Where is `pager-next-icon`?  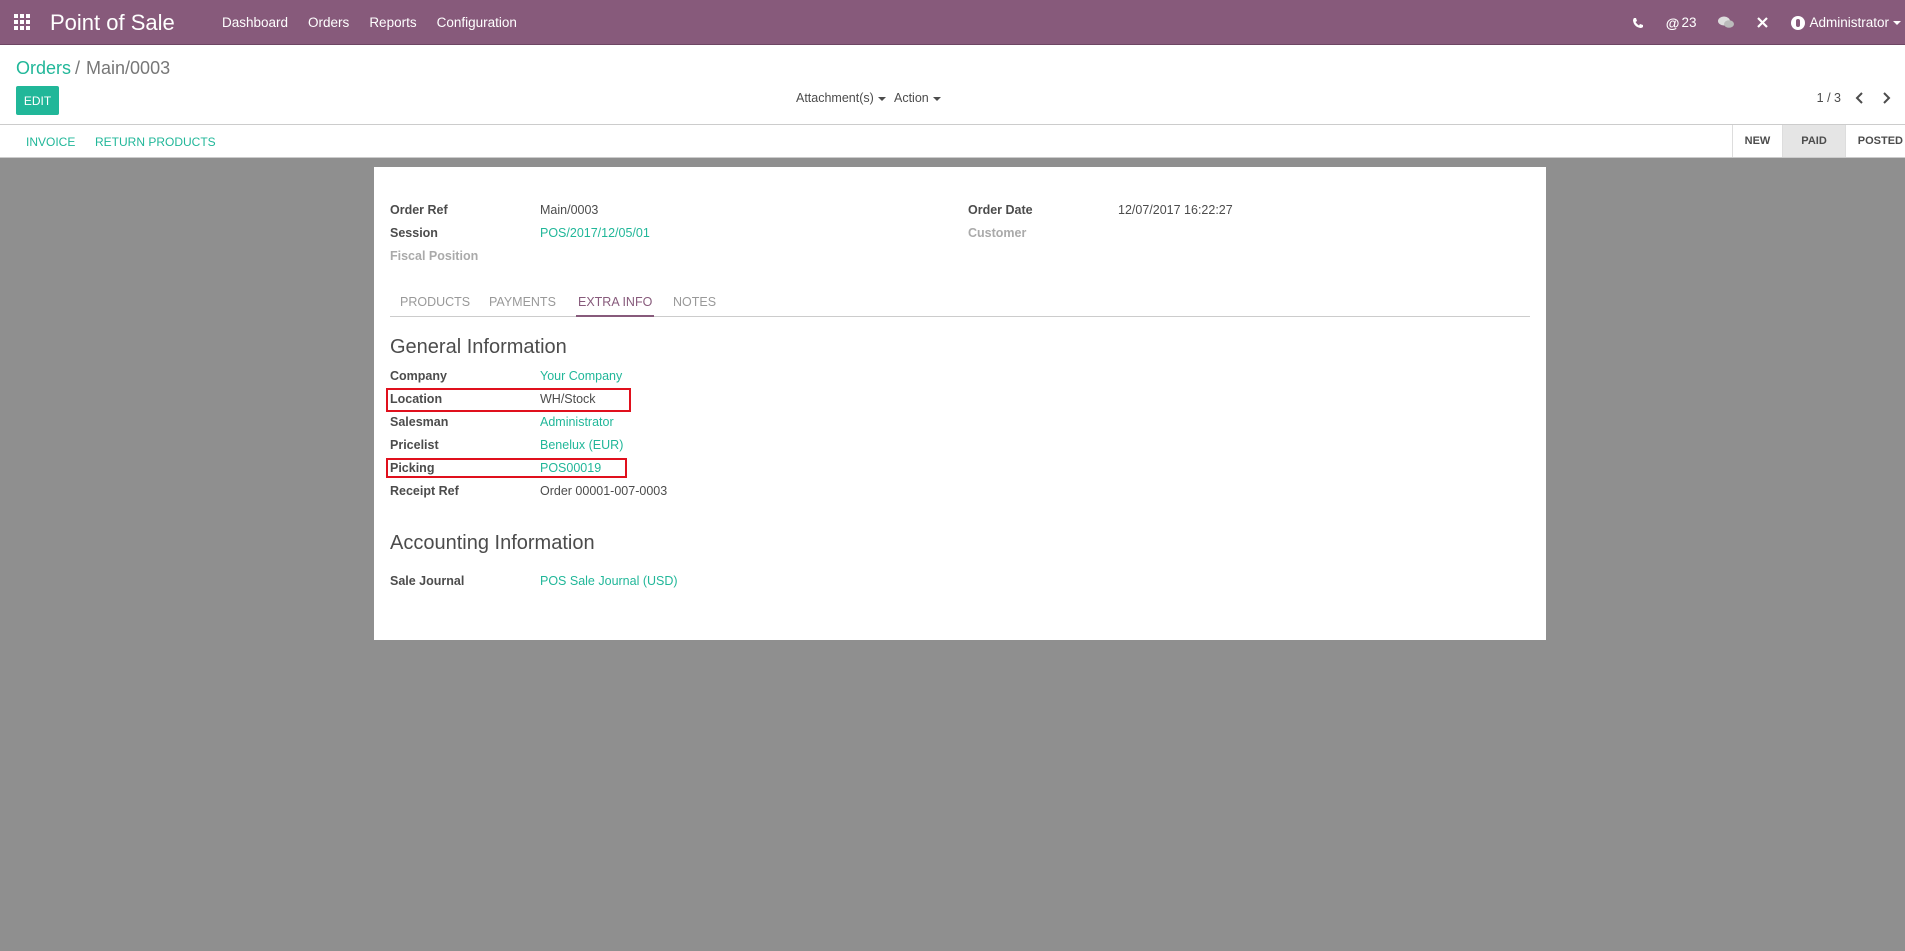
pager-next-icon is located at coordinates (1886, 99).